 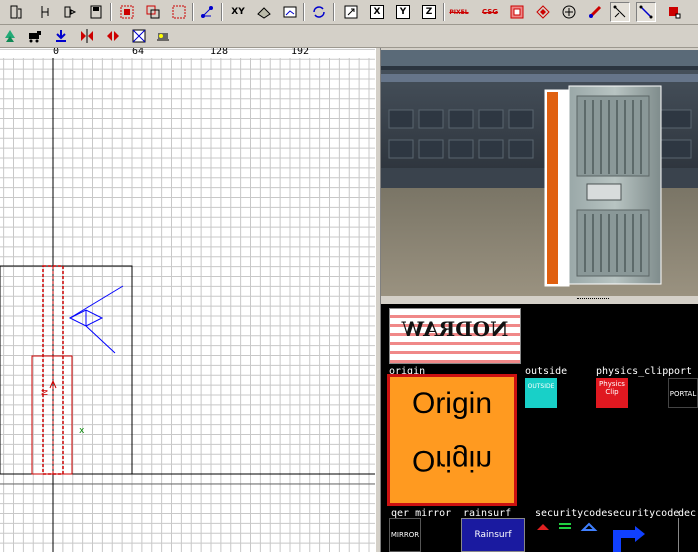 I want to click on texture-partial, so click(x=688, y=535).